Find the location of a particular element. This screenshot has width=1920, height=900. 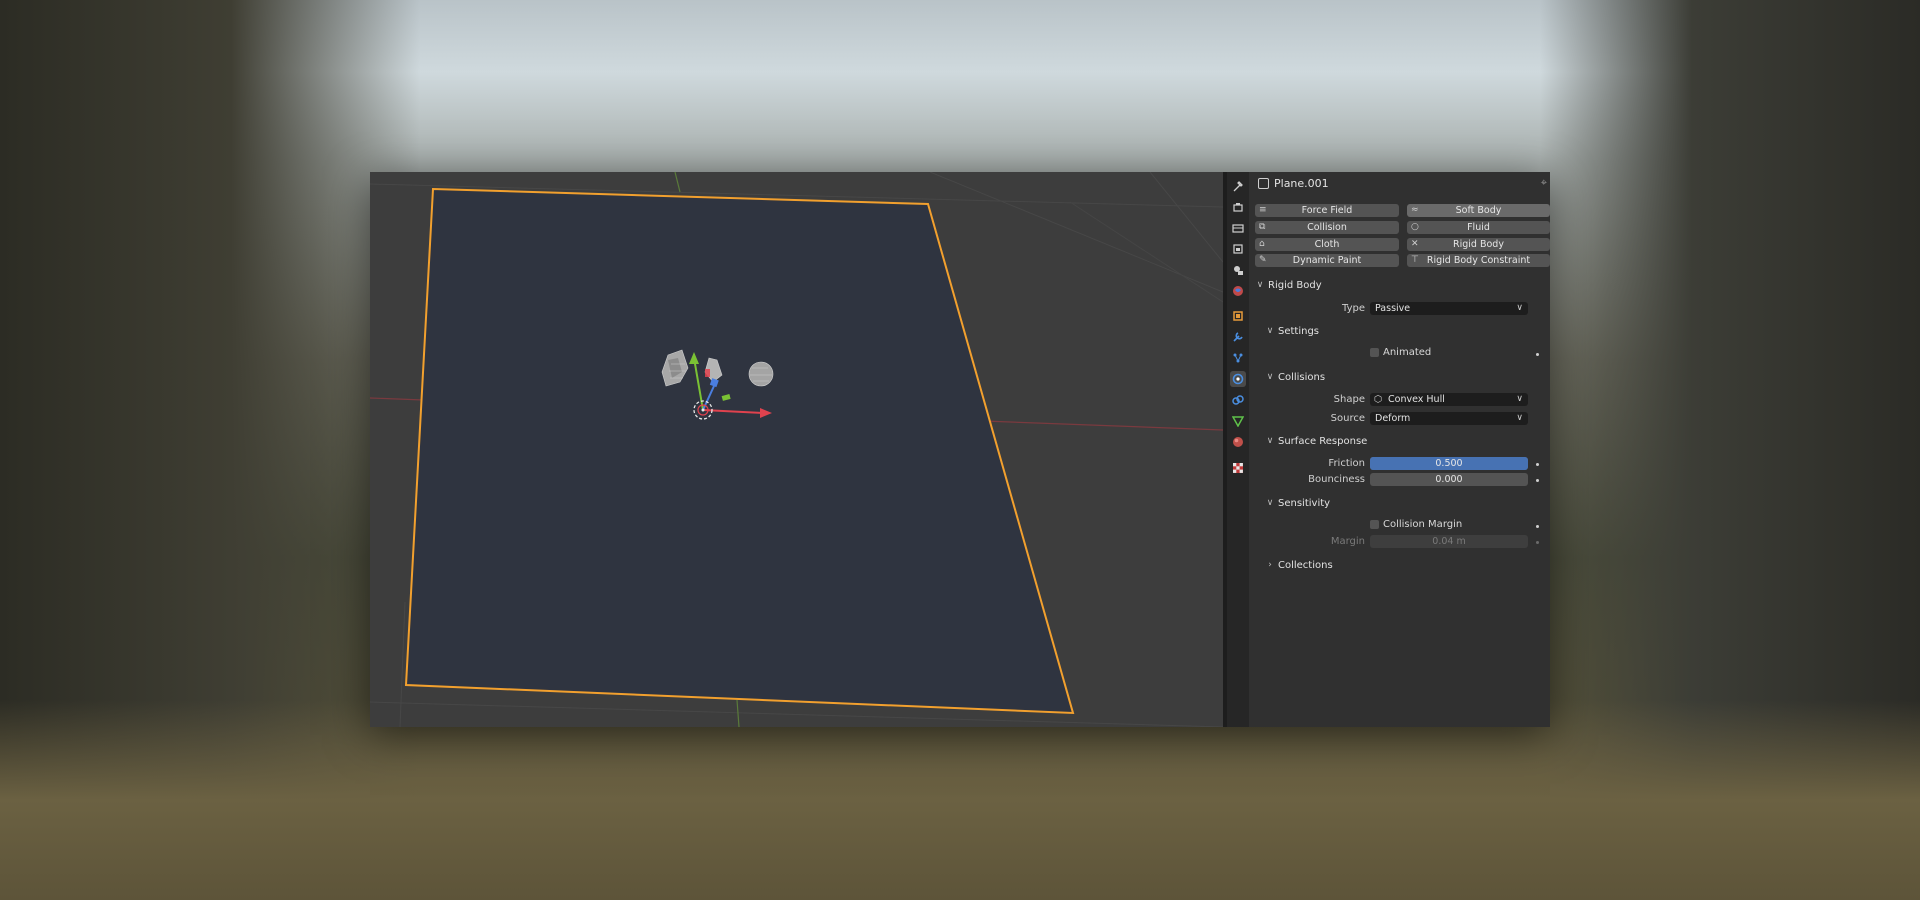

collision-margin-checkbox is located at coordinates (1374, 524).